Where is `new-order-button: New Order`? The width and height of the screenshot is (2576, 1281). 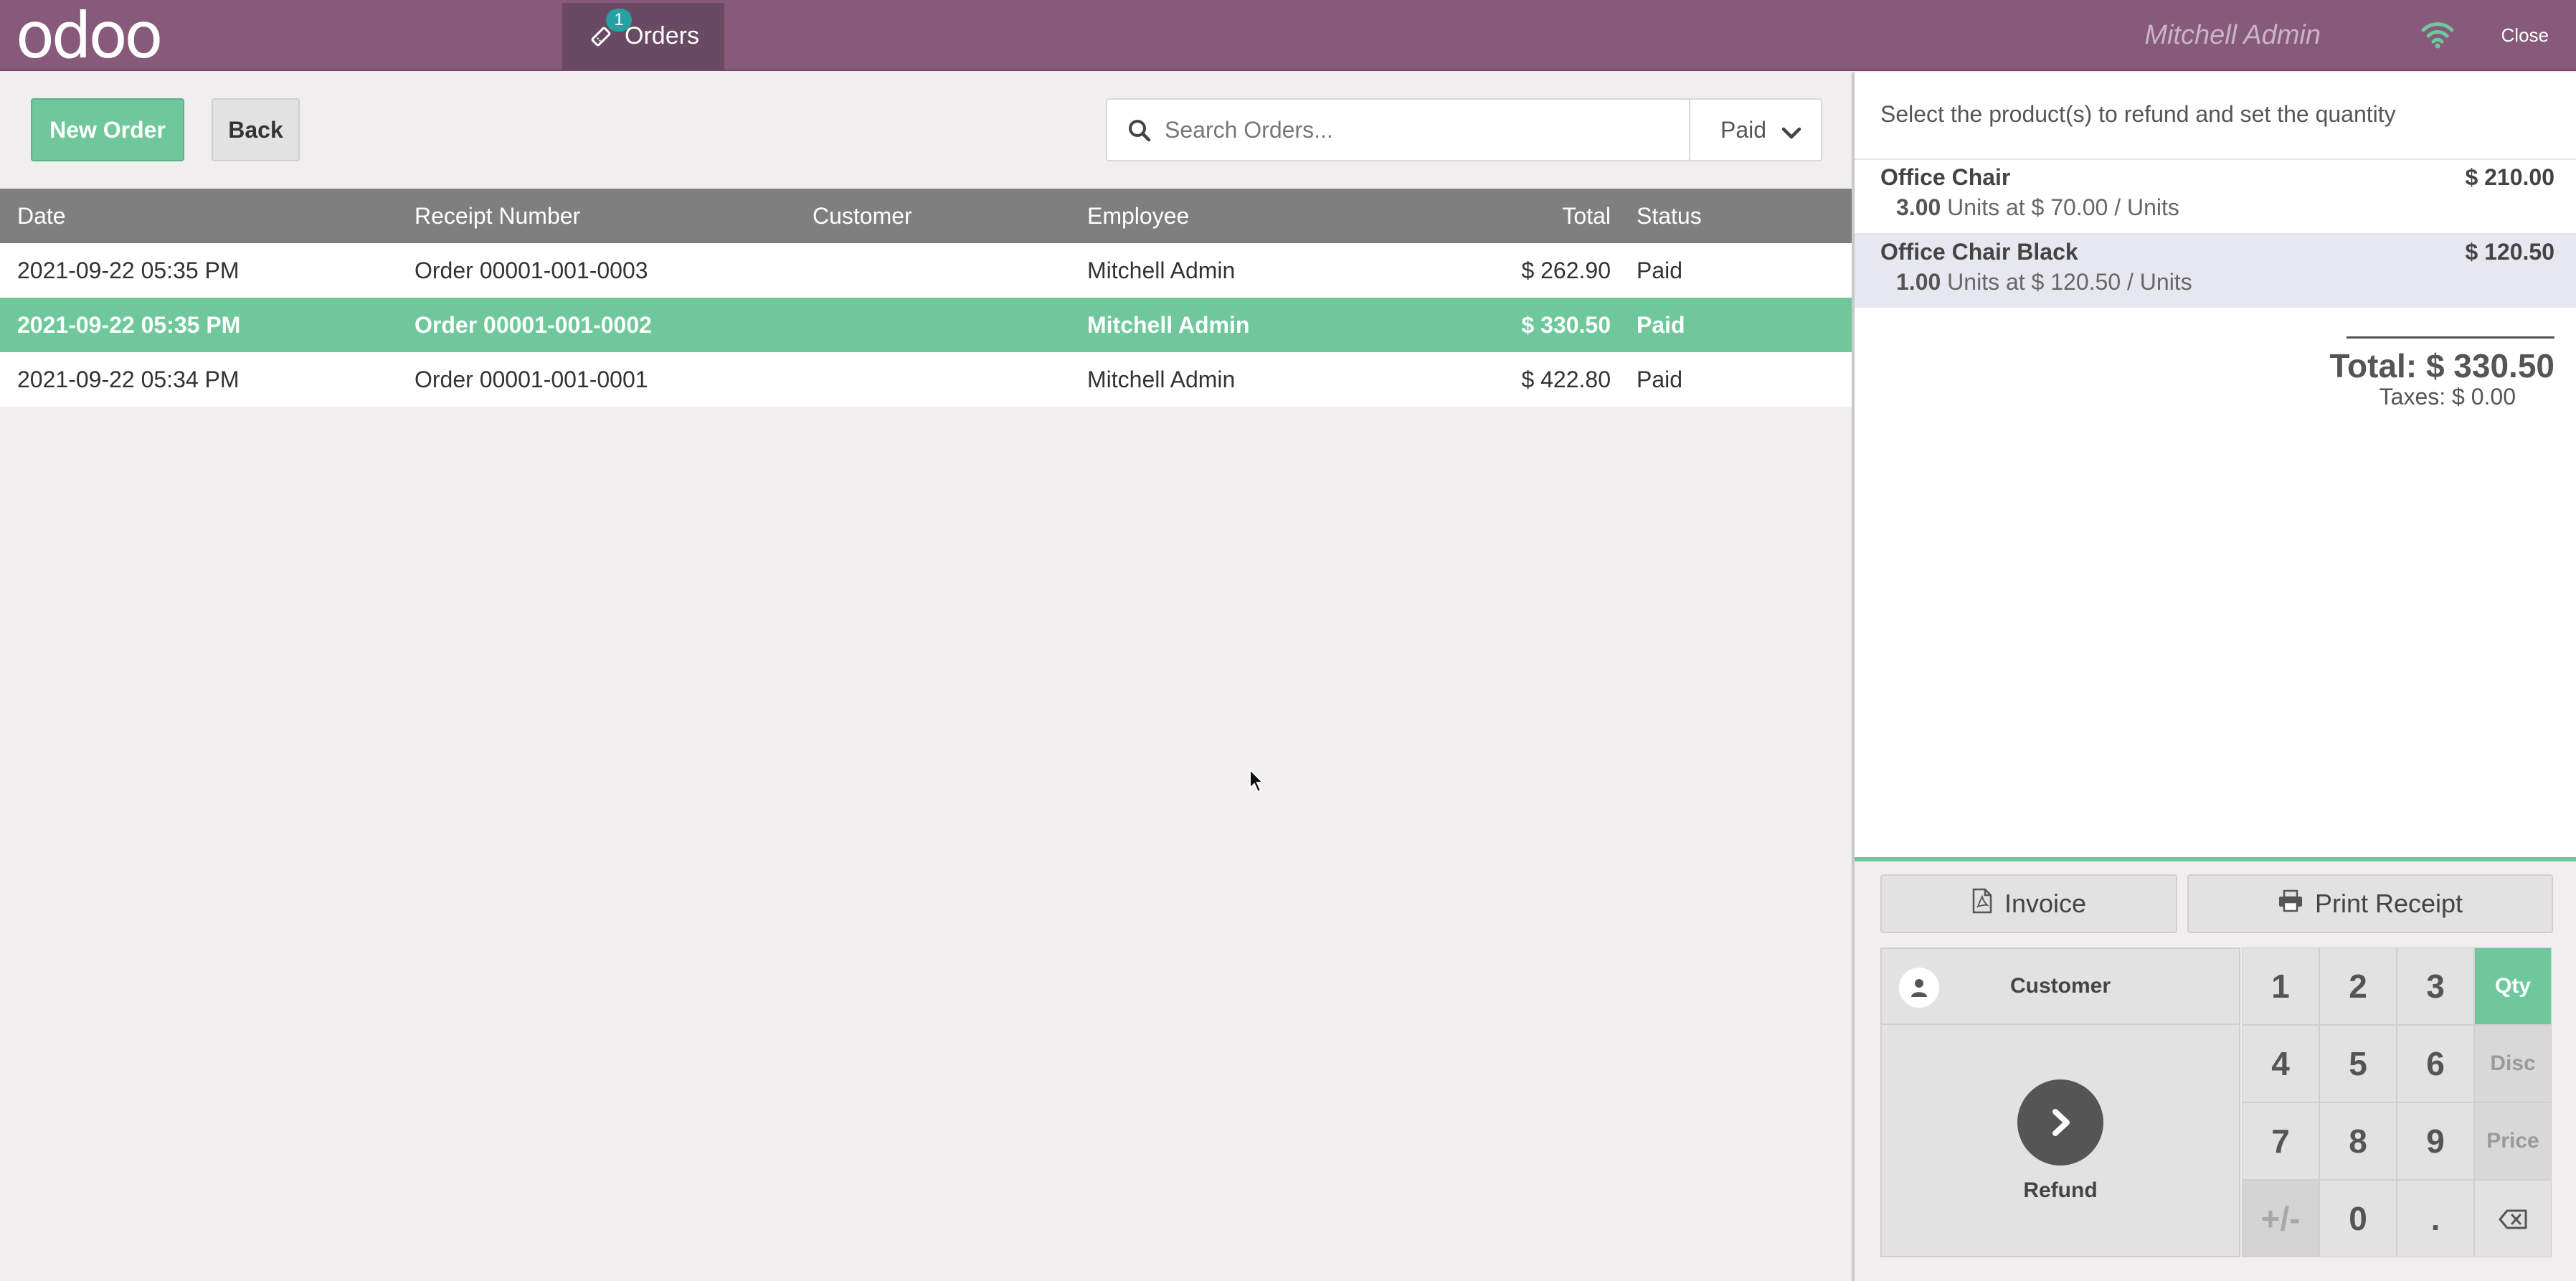 new-order-button: New Order is located at coordinates (107, 129).